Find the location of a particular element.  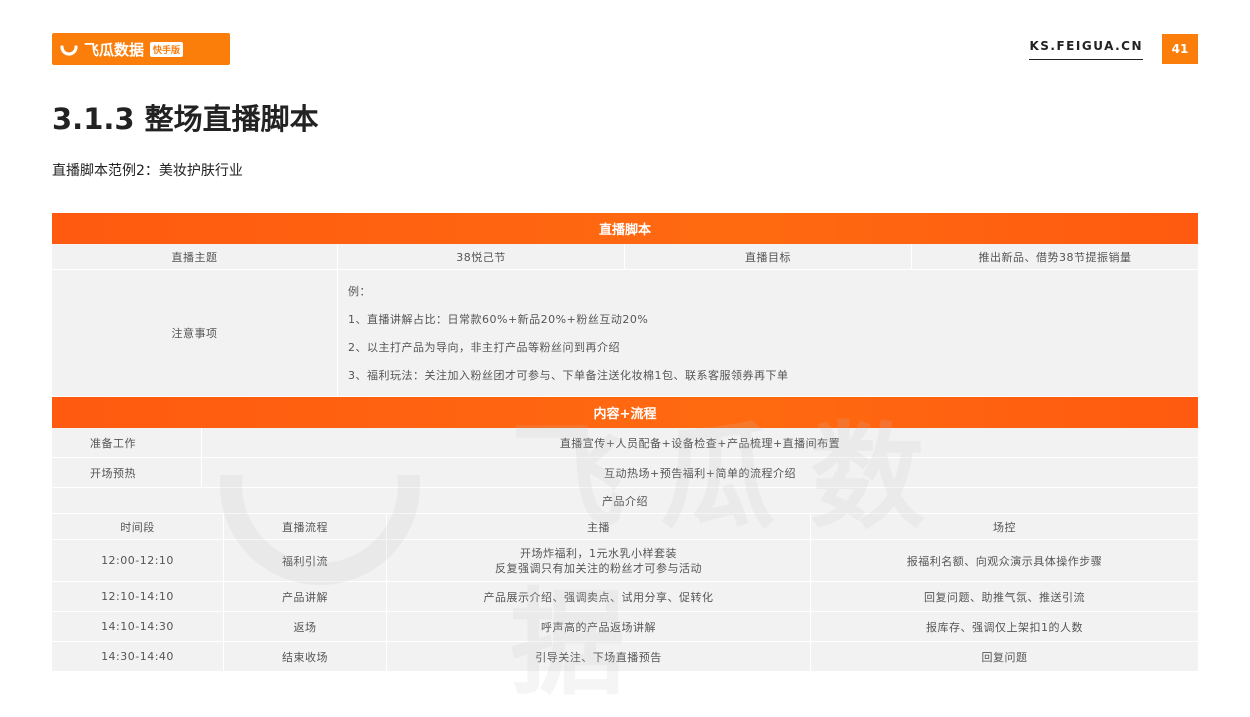

control-cell: 回复问题 is located at coordinates (1004, 657).